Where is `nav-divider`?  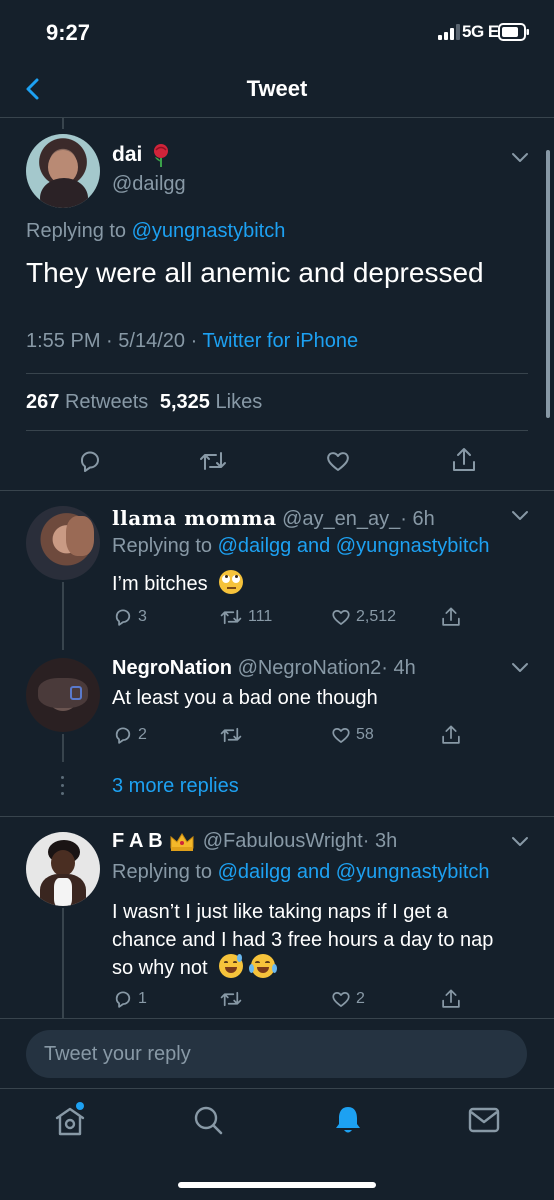 nav-divider is located at coordinates (277, 117).